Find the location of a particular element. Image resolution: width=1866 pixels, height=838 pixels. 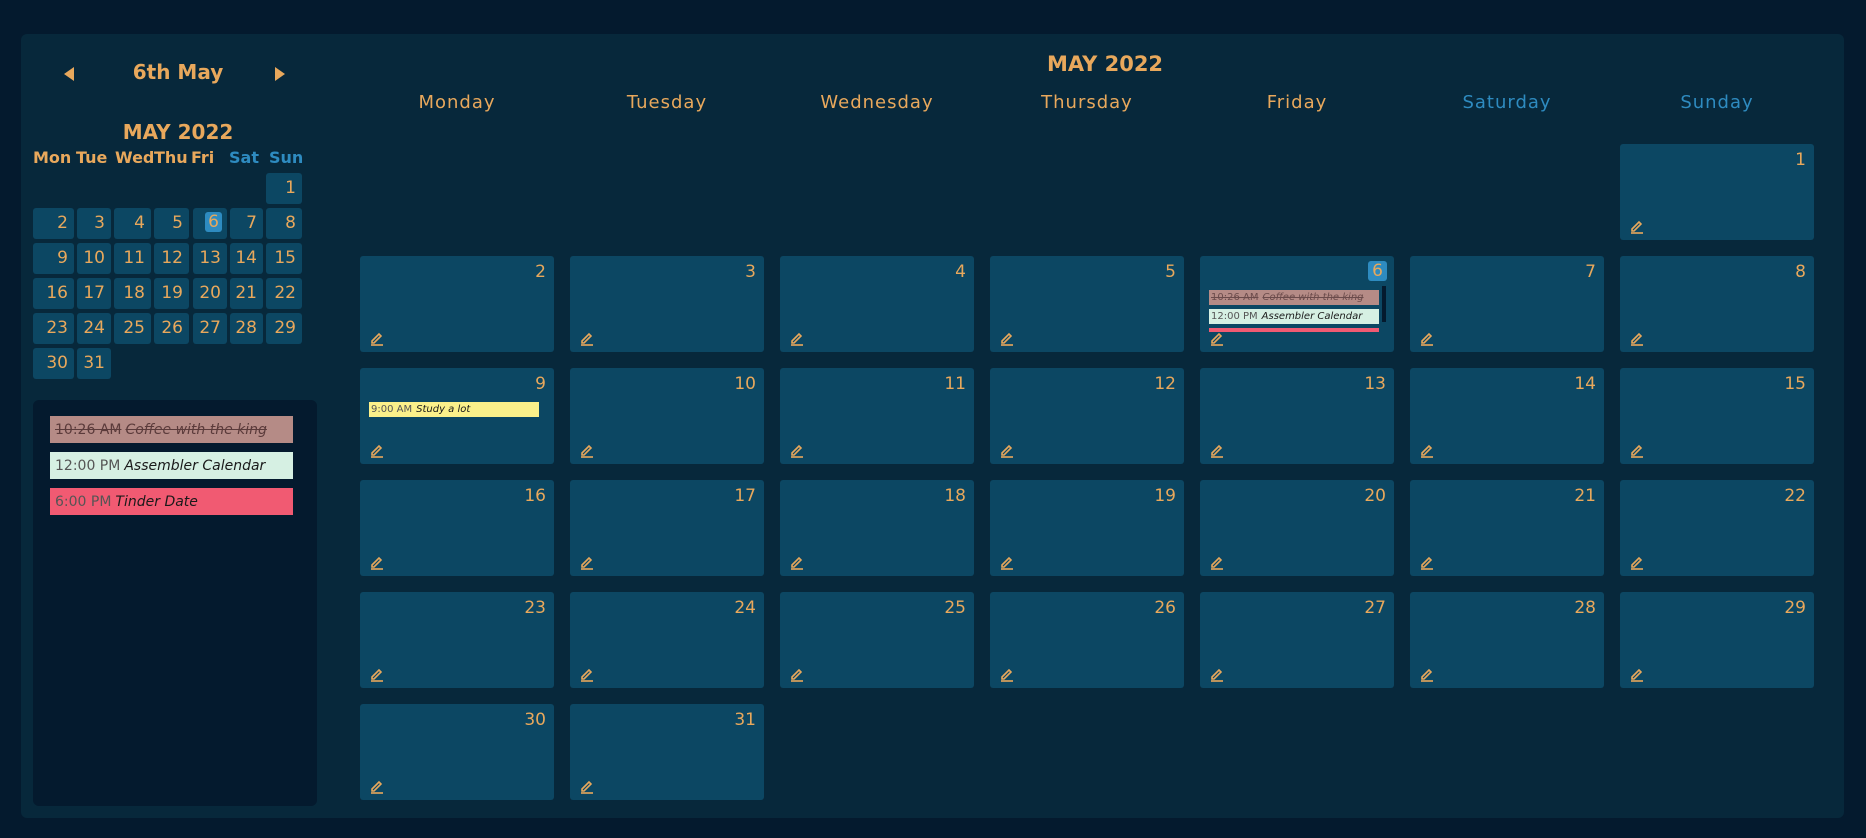

mini-day-1: 1 is located at coordinates (284, 188).